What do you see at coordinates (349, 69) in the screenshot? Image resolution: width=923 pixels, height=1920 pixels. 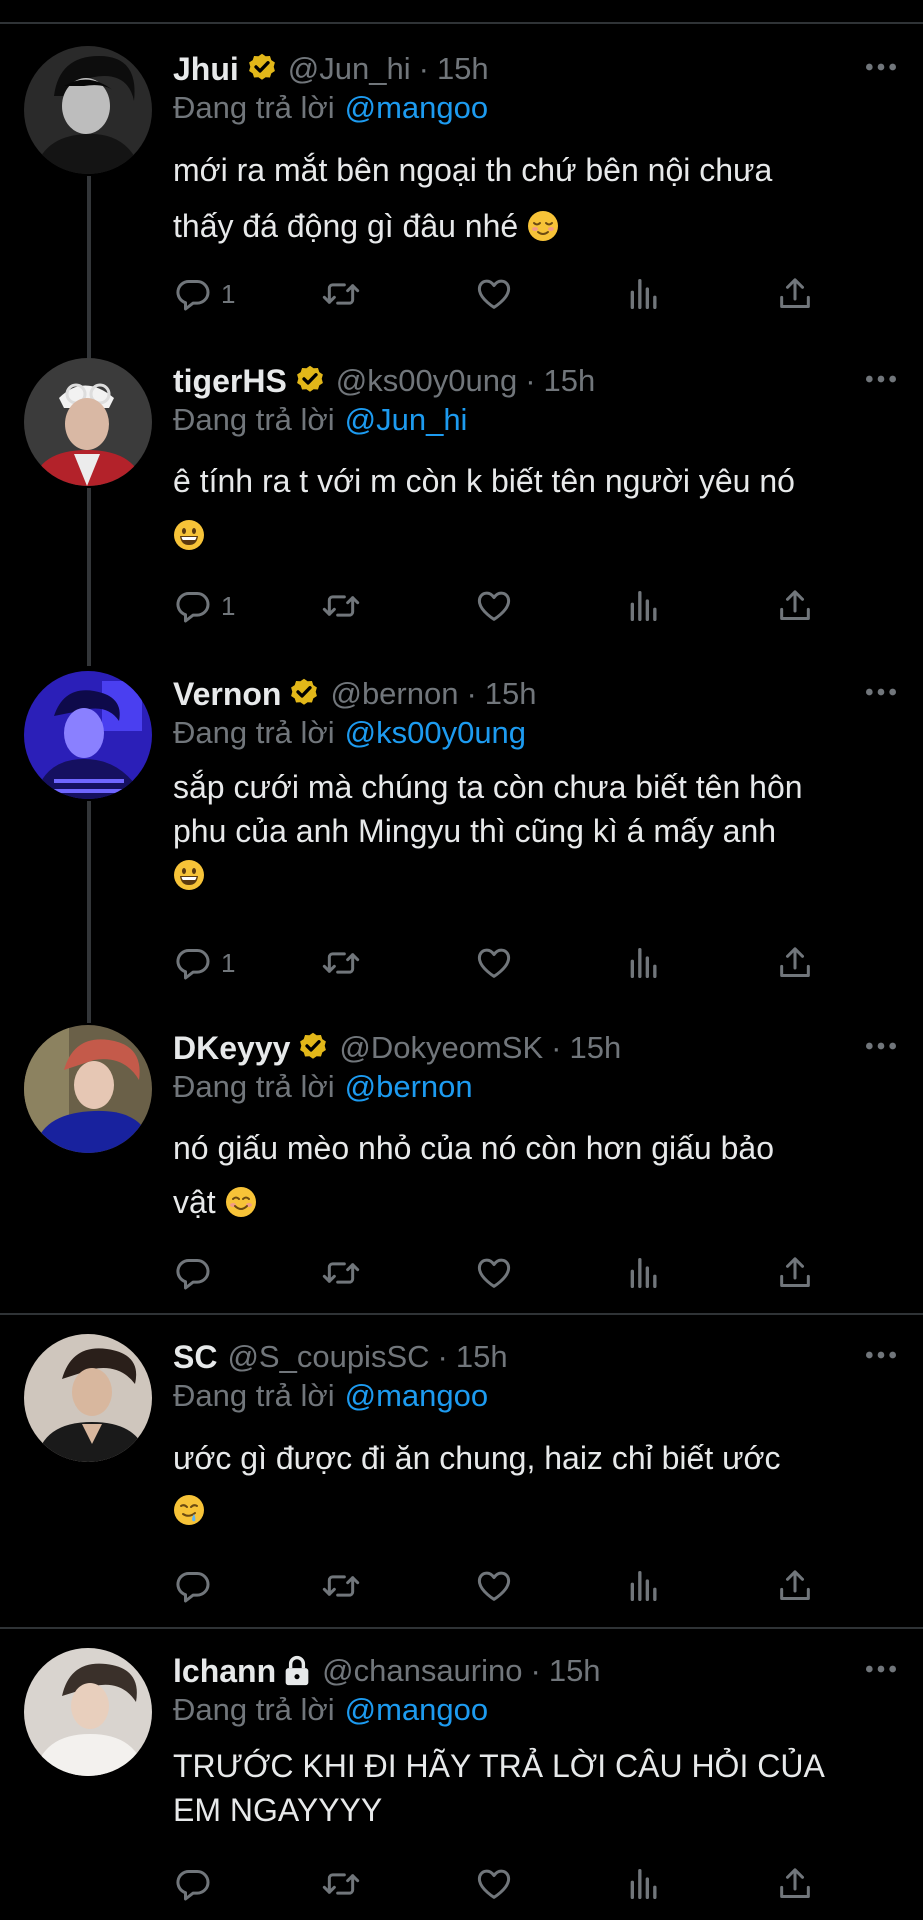 I see `username: @Jun_hi` at bounding box center [349, 69].